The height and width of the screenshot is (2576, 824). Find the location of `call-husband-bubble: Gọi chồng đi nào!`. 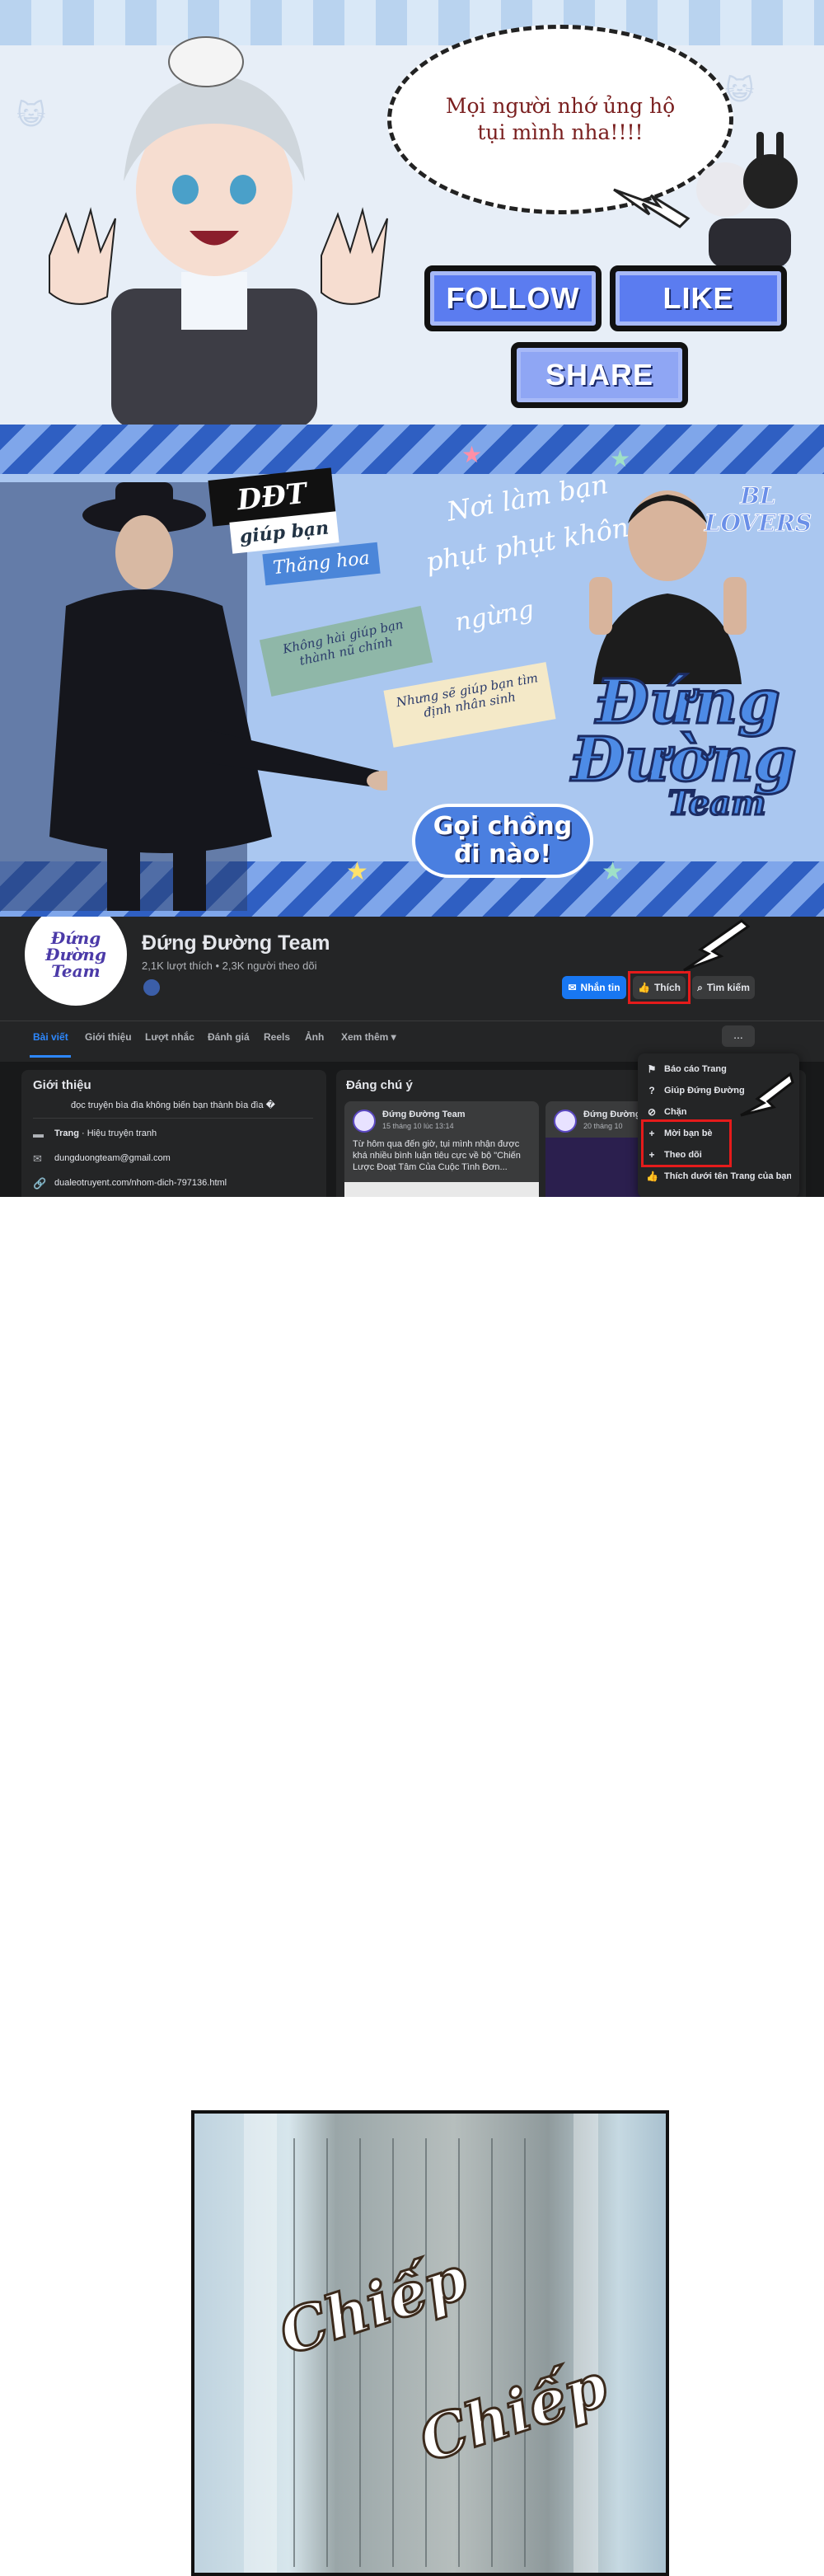

call-husband-bubble: Gọi chồng đi nào! is located at coordinates (502, 841).